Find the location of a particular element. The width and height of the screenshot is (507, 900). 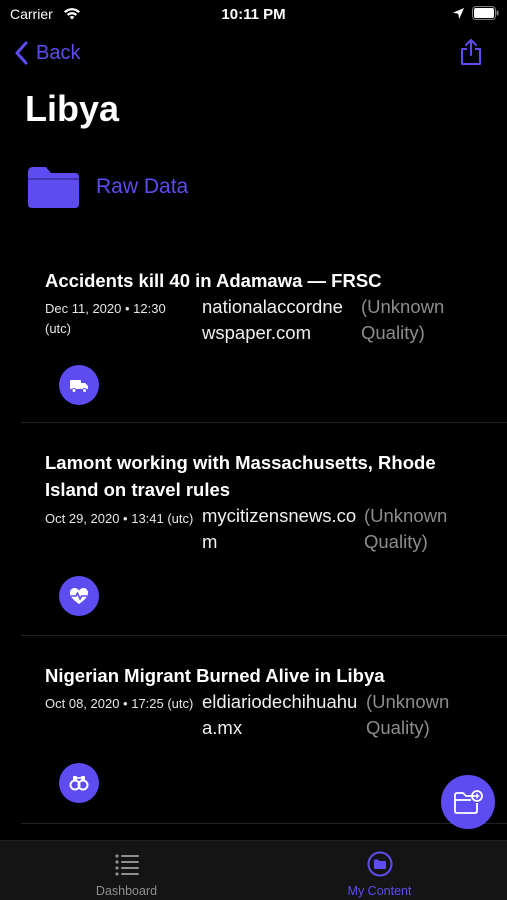

status-bar: Carrier 10:11 PM is located at coordinates (253, 15).